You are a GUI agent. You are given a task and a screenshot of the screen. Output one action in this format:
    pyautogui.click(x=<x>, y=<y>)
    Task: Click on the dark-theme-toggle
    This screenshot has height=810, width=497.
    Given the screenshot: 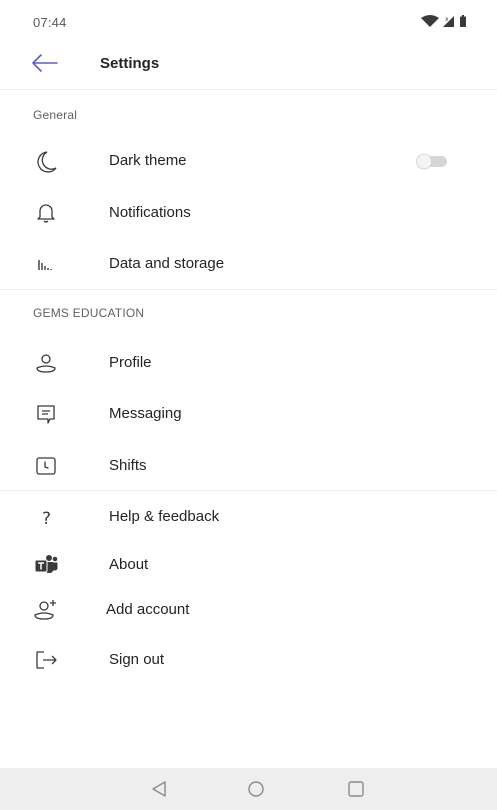 What is the action you would take?
    pyautogui.click(x=432, y=161)
    